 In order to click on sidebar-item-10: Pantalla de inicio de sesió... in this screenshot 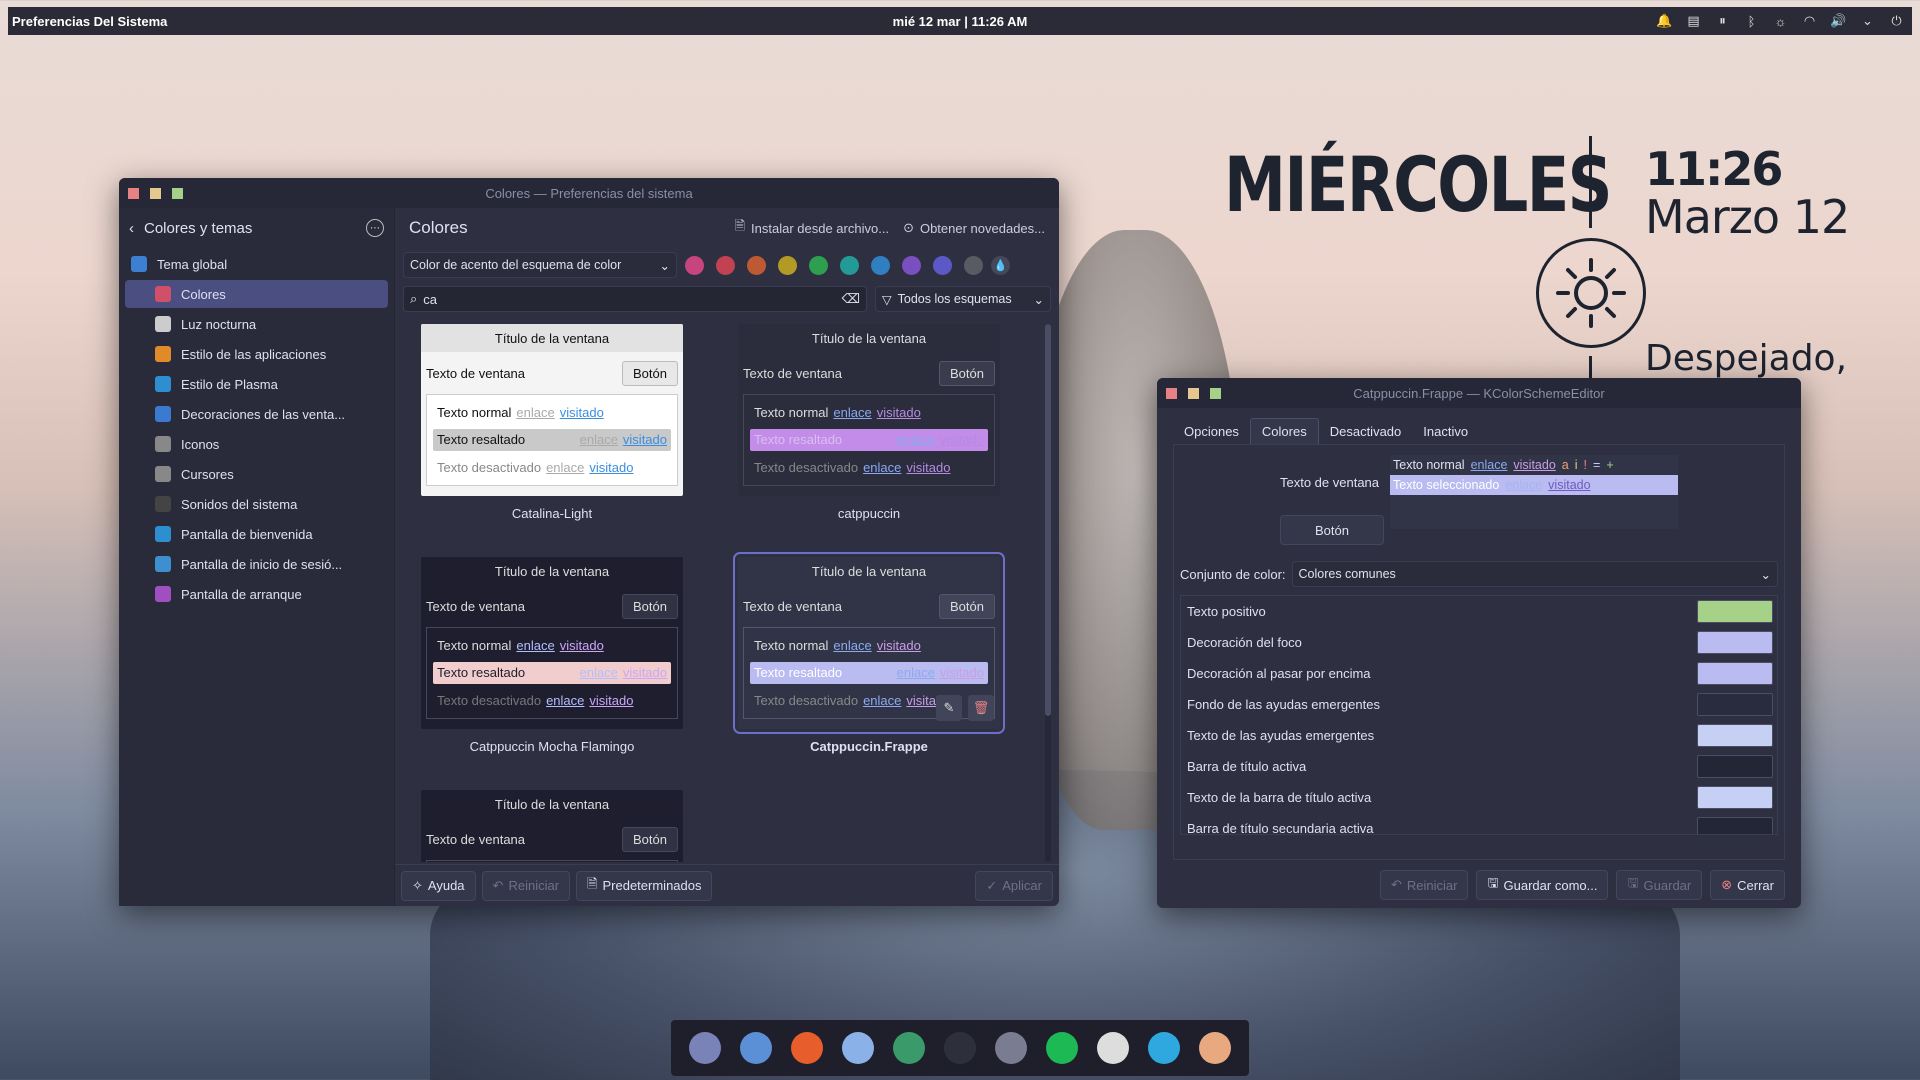, I will do `click(256, 564)`.